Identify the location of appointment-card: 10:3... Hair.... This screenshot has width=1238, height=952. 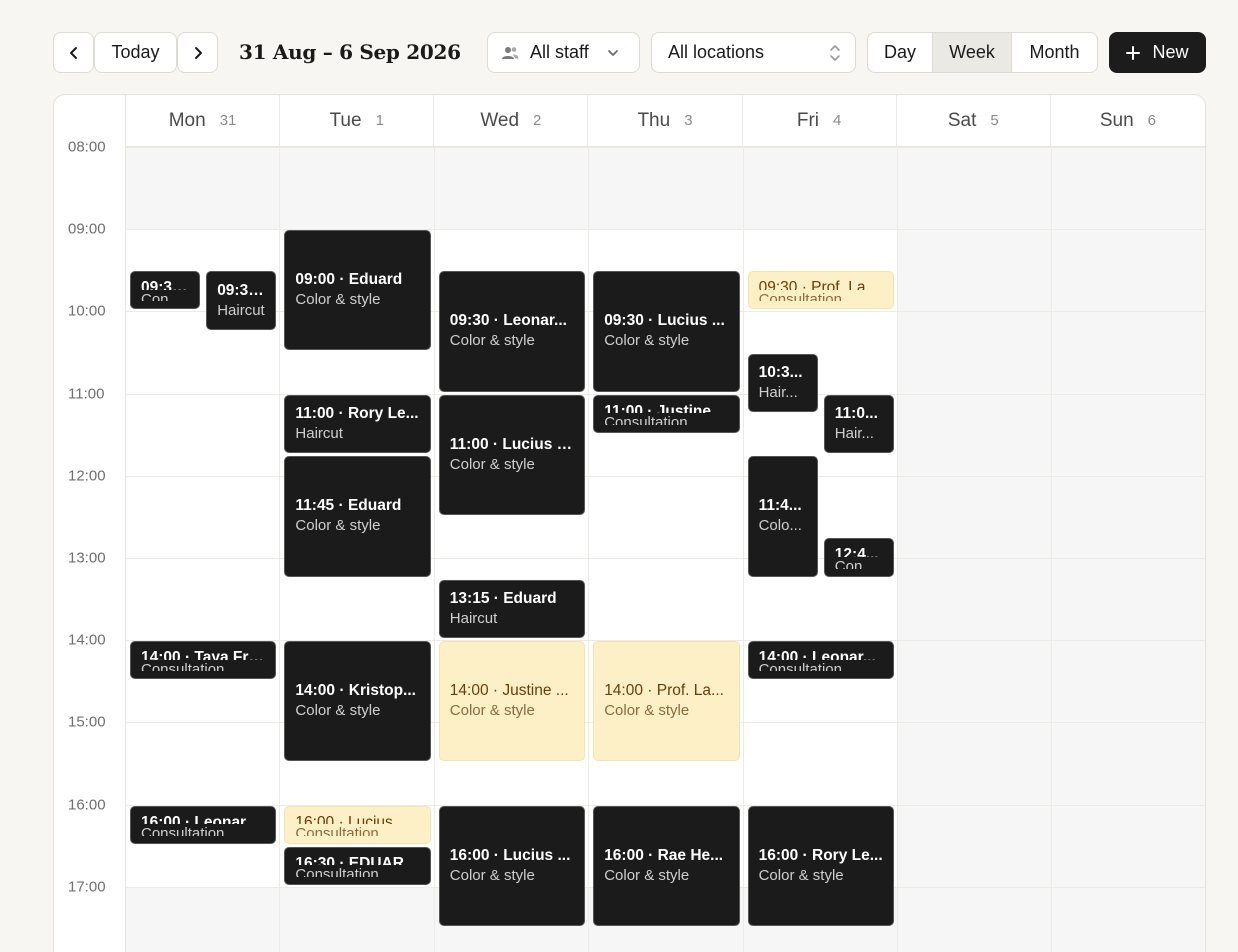
(782, 383).